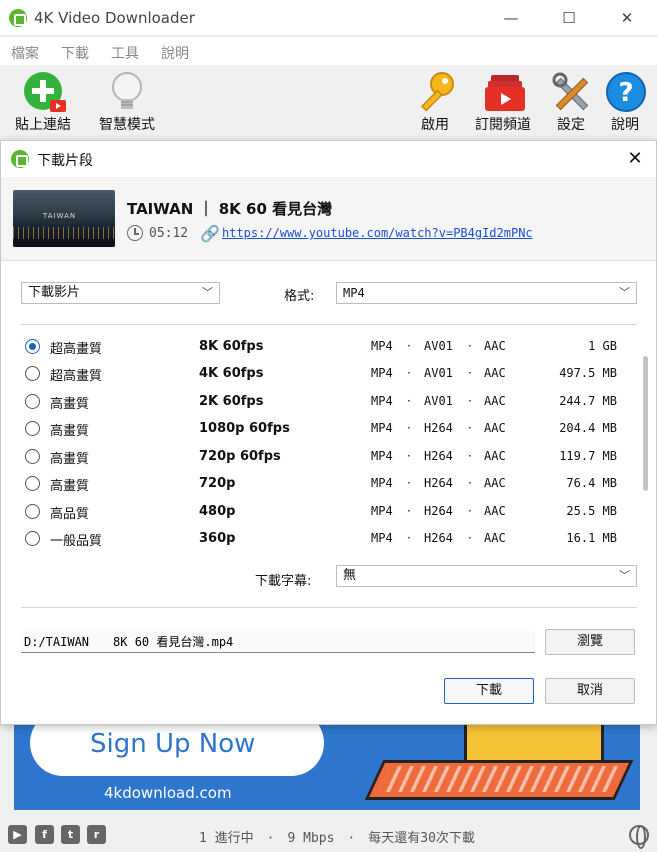 The image size is (657, 852). I want to click on settings-button: 設定, so click(571, 102).